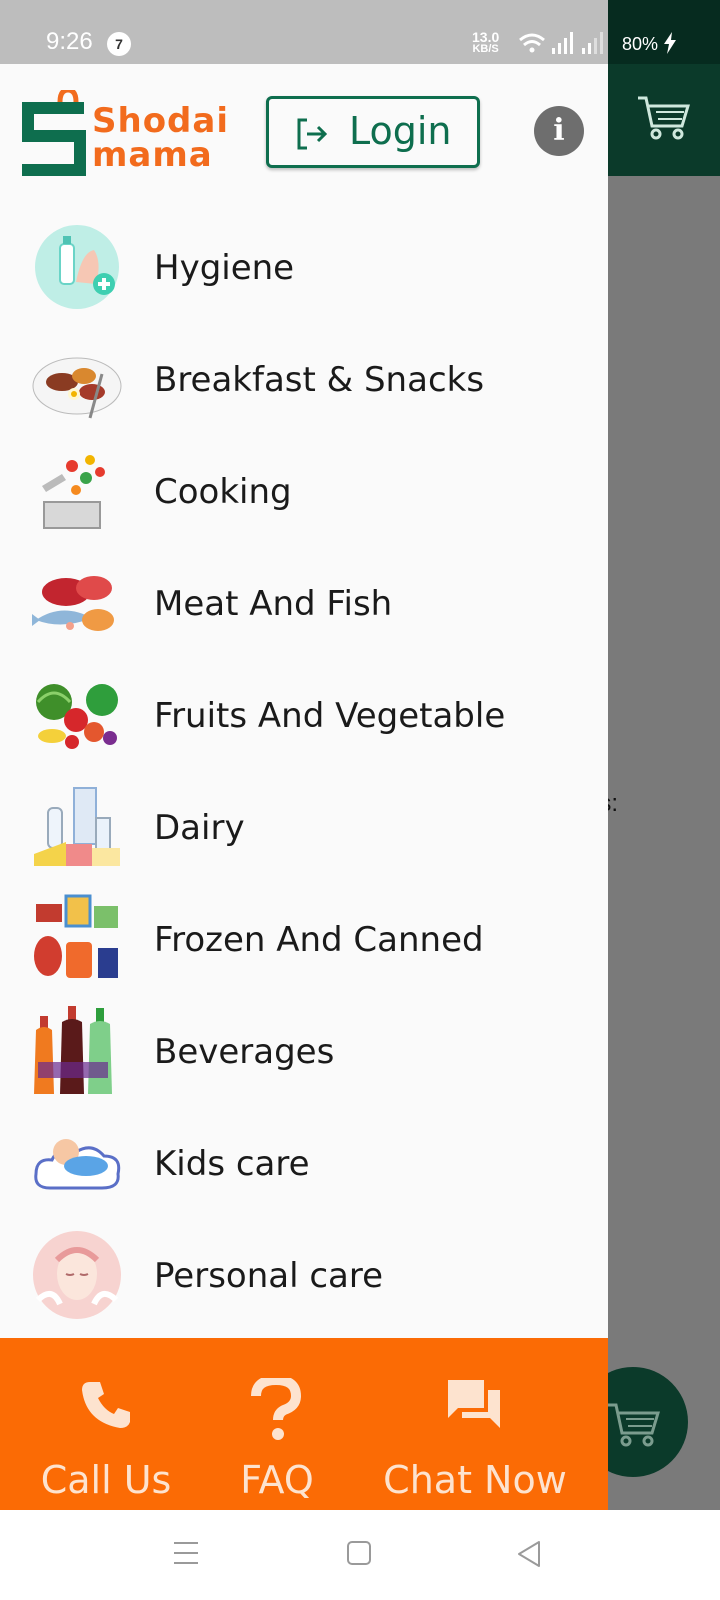 The height and width of the screenshot is (1600, 720). What do you see at coordinates (199, 828) in the screenshot?
I see `category-label: Dairy` at bounding box center [199, 828].